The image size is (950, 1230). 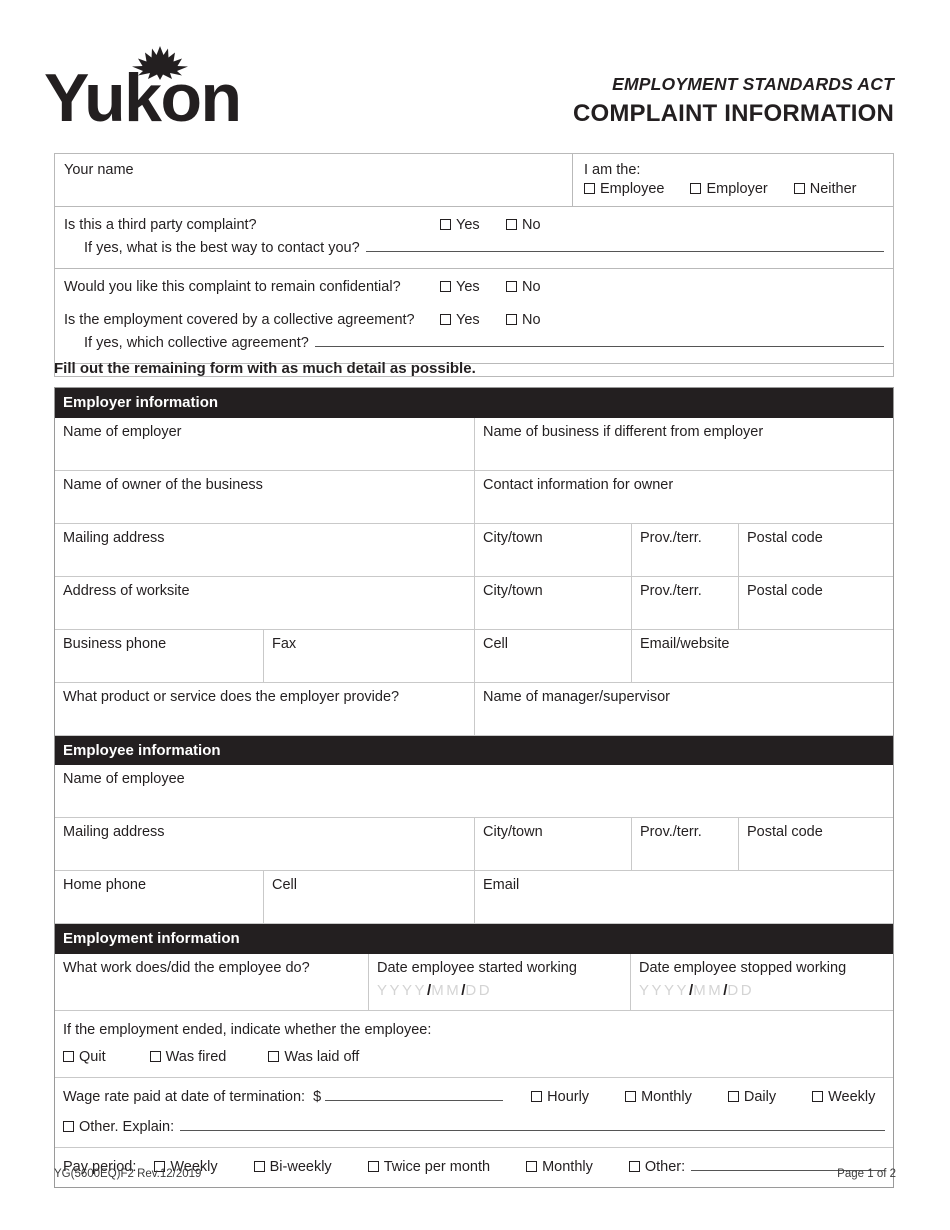 I want to click on field-what-work: What work does/did the employee do?, so click(x=212, y=981).